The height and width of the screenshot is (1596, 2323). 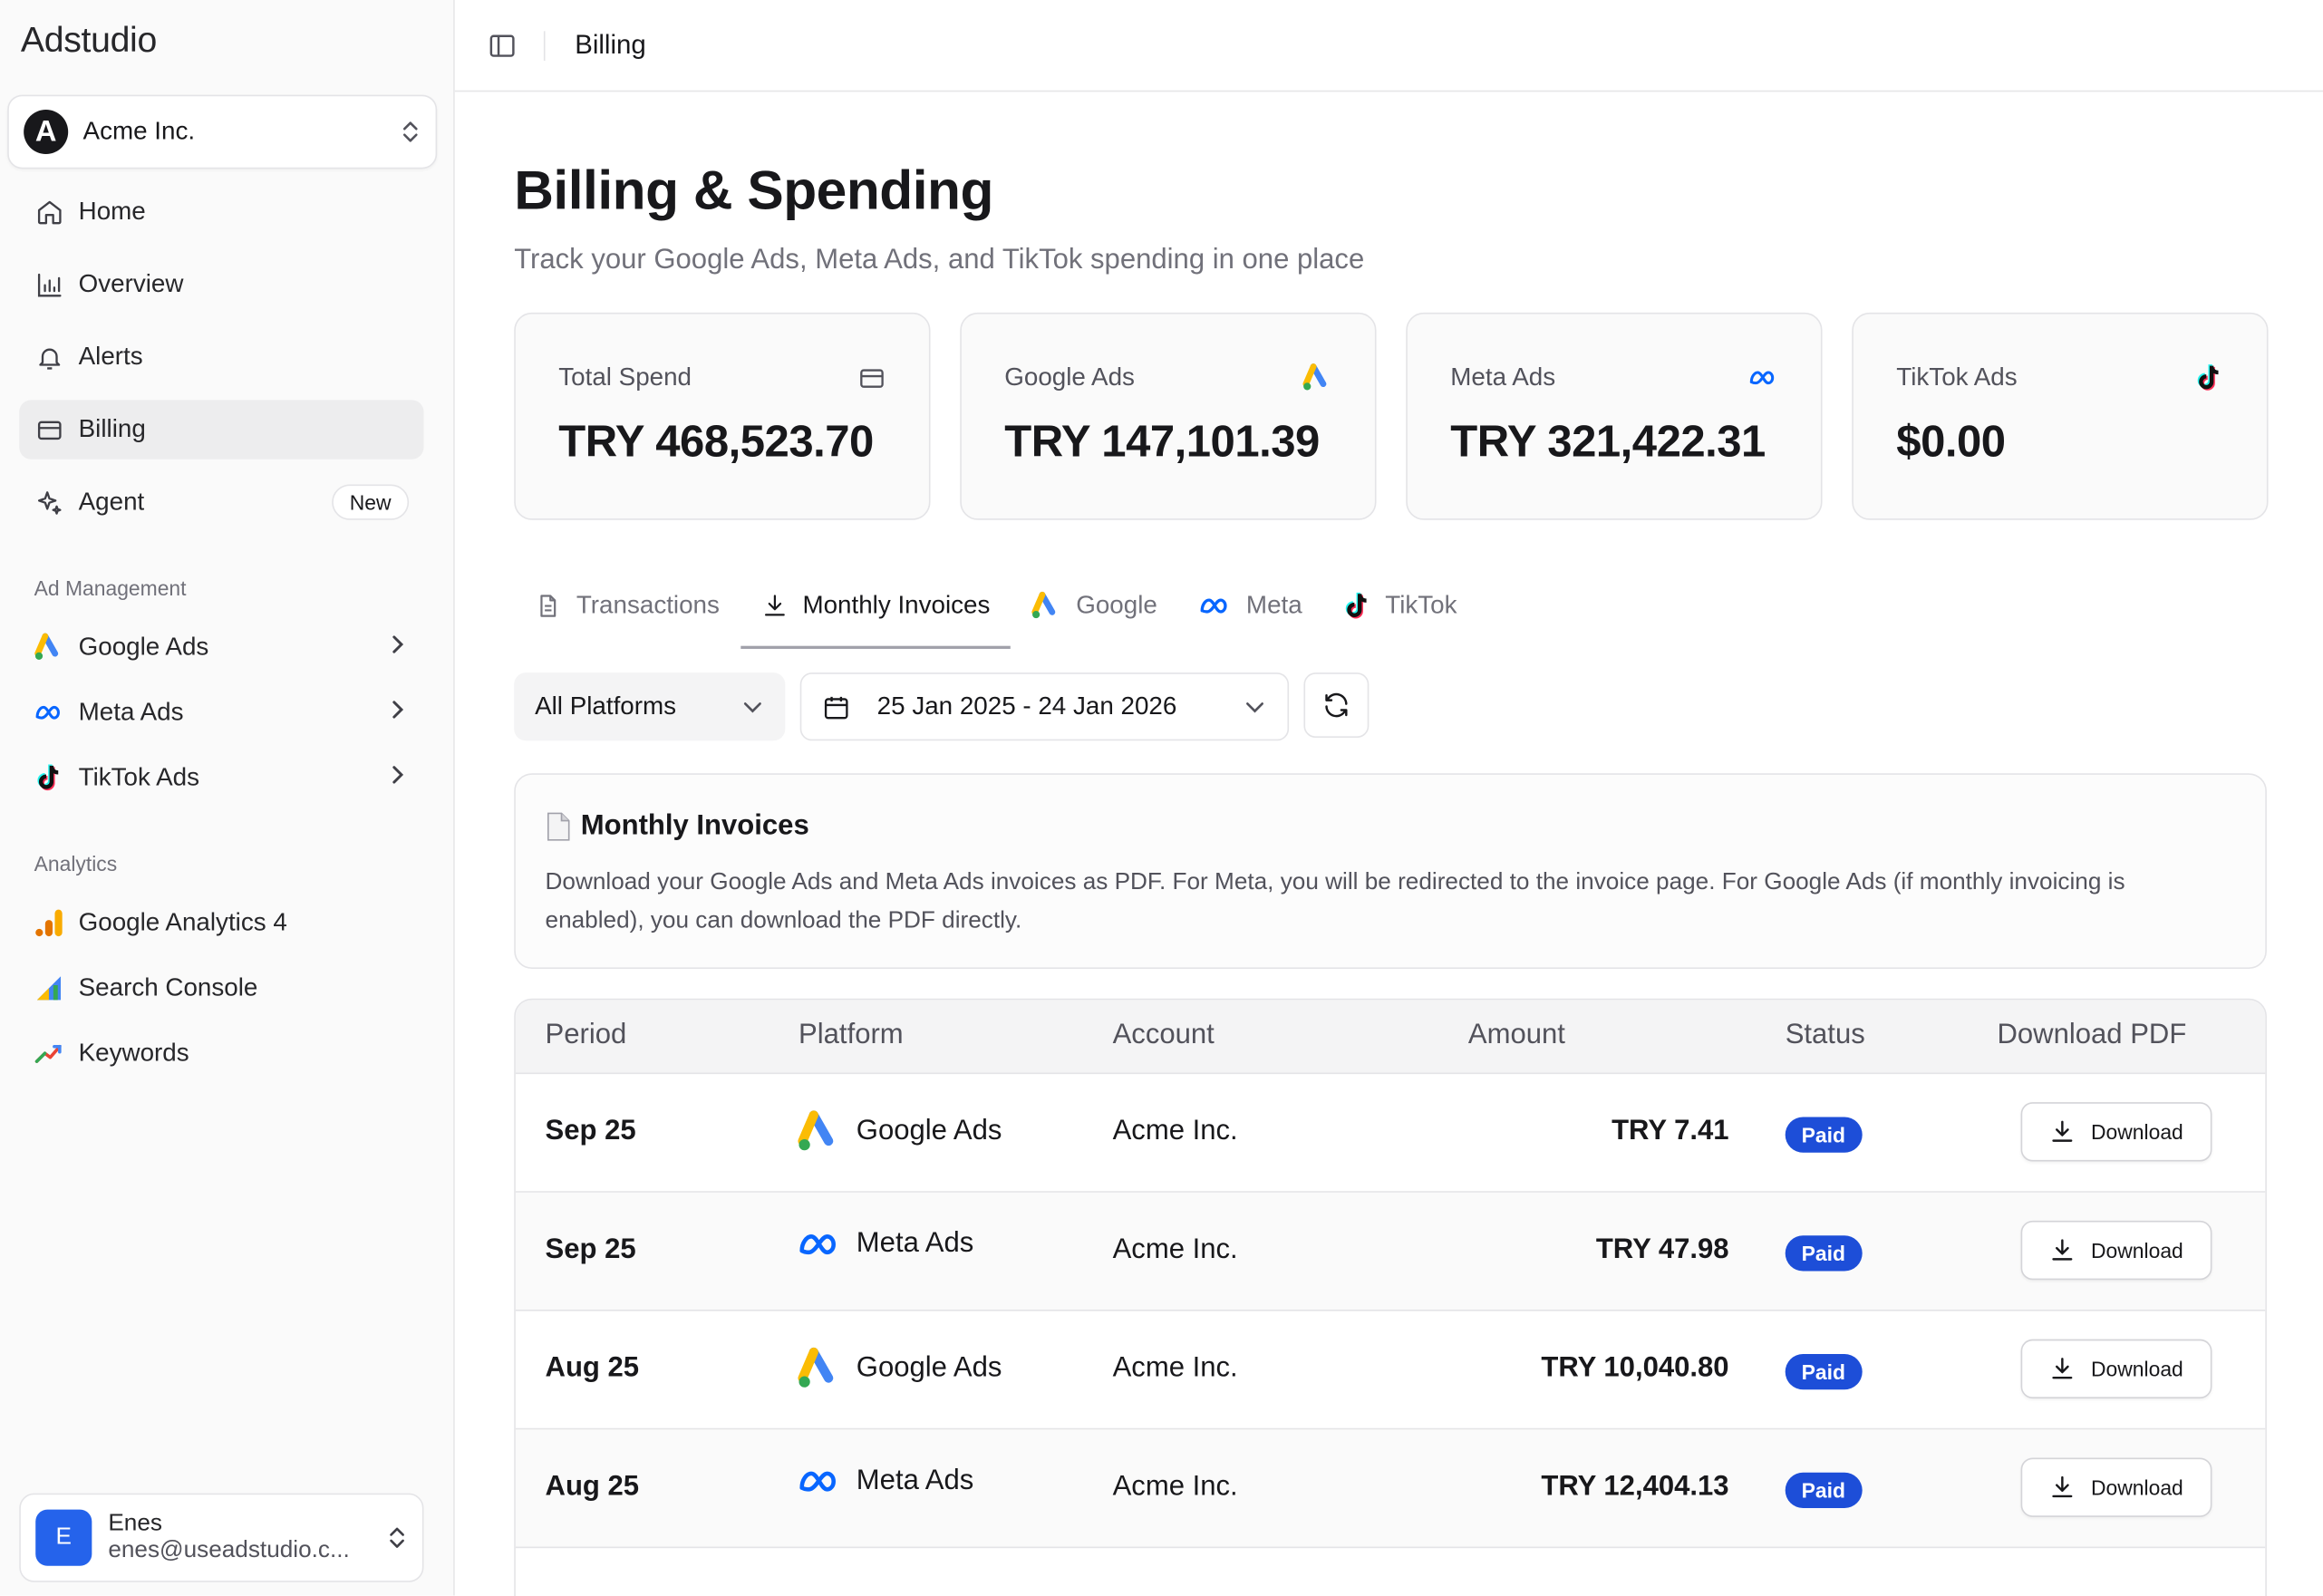 What do you see at coordinates (1215, 605) in the screenshot?
I see `meta-icon` at bounding box center [1215, 605].